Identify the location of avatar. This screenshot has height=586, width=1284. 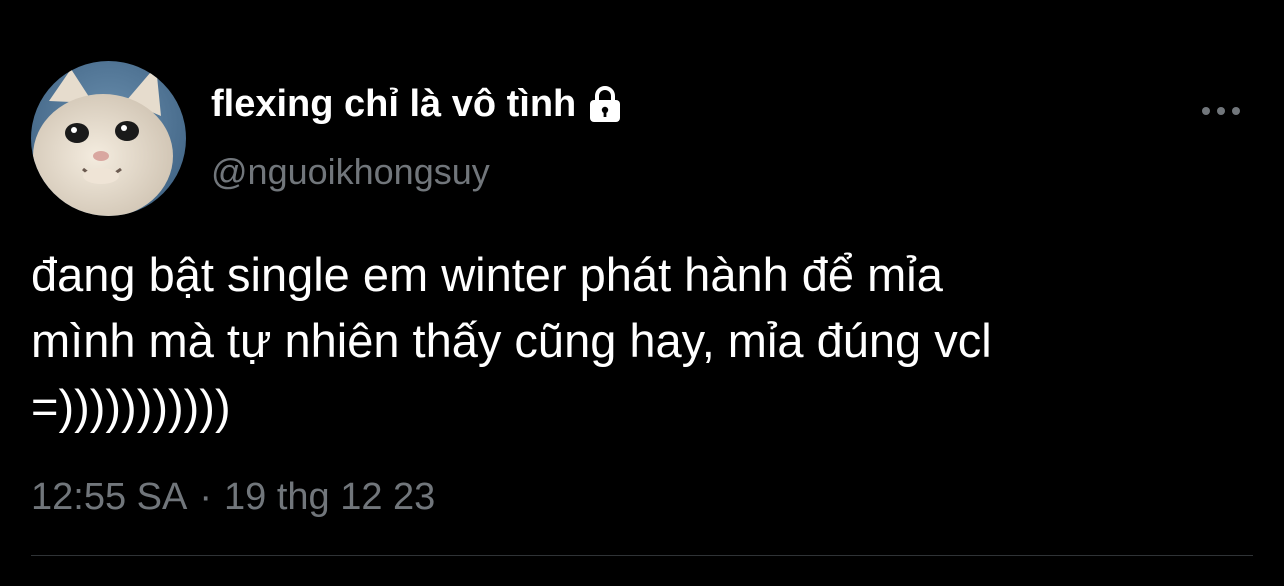
(108, 138).